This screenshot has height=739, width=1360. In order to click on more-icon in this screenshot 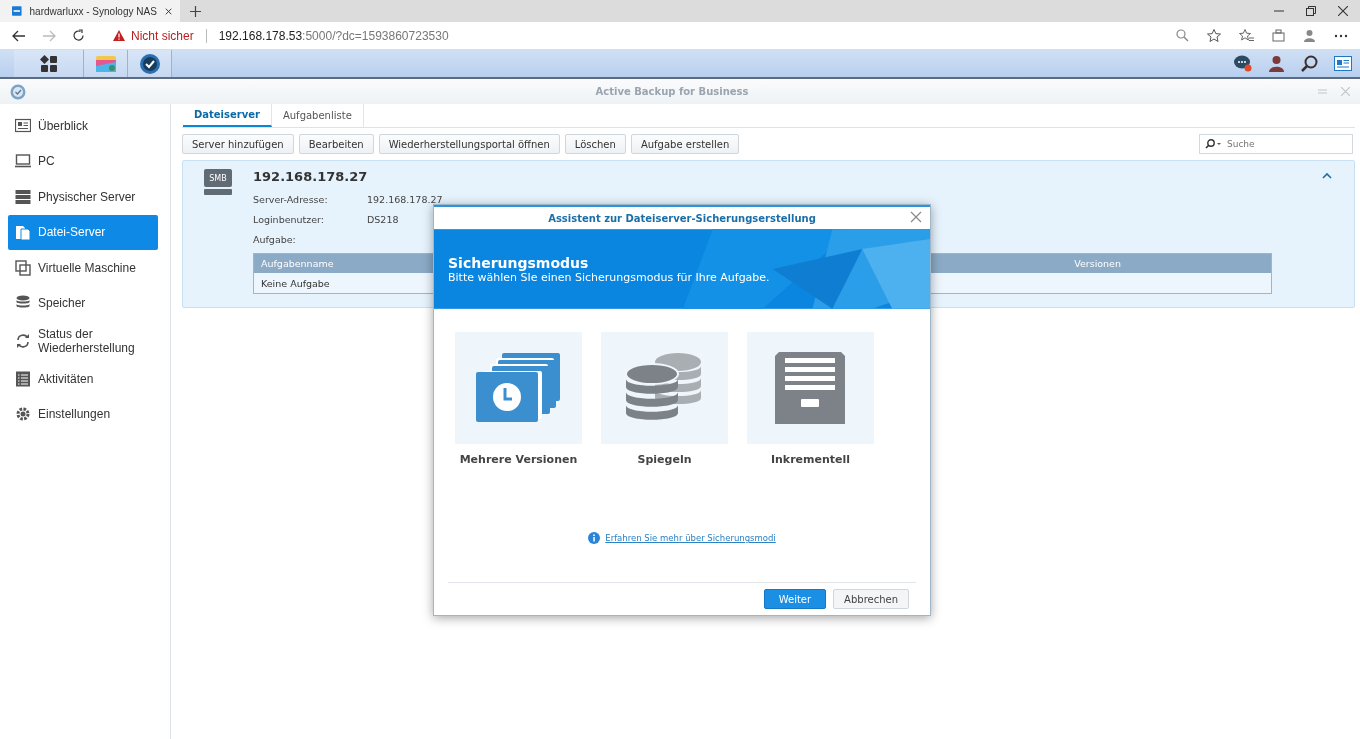, I will do `click(1341, 35)`.